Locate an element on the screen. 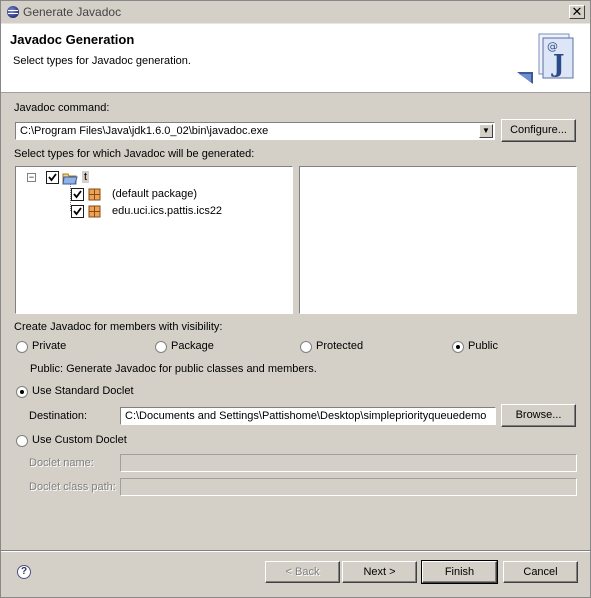 This screenshot has width=591, height=598. visibility-package-radio is located at coordinates (161, 347).